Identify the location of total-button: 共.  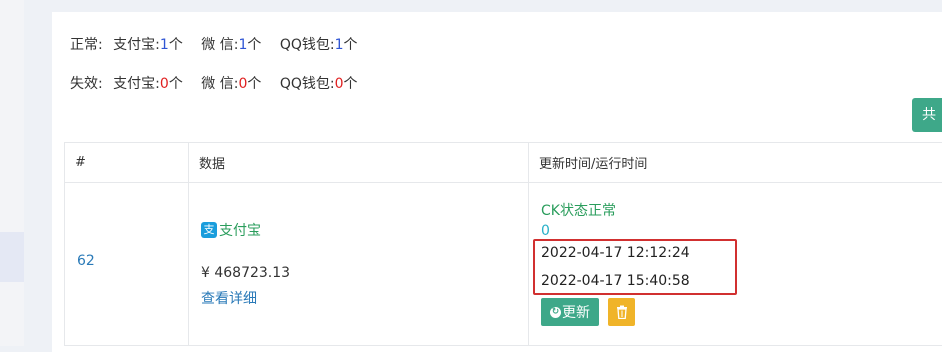
(927, 115).